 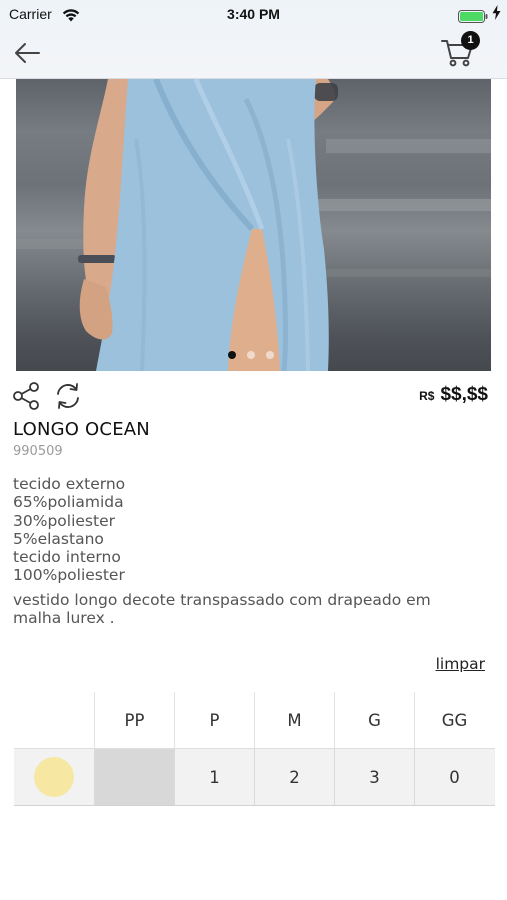 I want to click on qty-cell-p: 1, so click(x=214, y=777).